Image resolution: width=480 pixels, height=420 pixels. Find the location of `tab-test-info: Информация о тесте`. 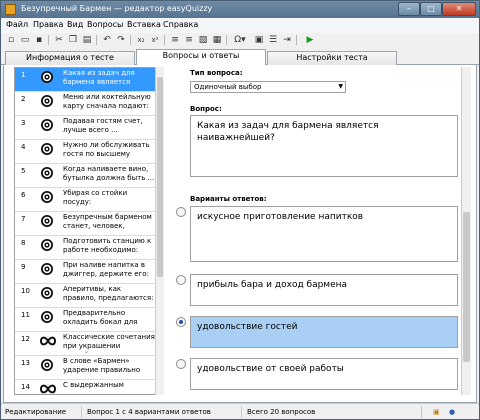

tab-test-info: Информация о тесте is located at coordinates (70, 58).